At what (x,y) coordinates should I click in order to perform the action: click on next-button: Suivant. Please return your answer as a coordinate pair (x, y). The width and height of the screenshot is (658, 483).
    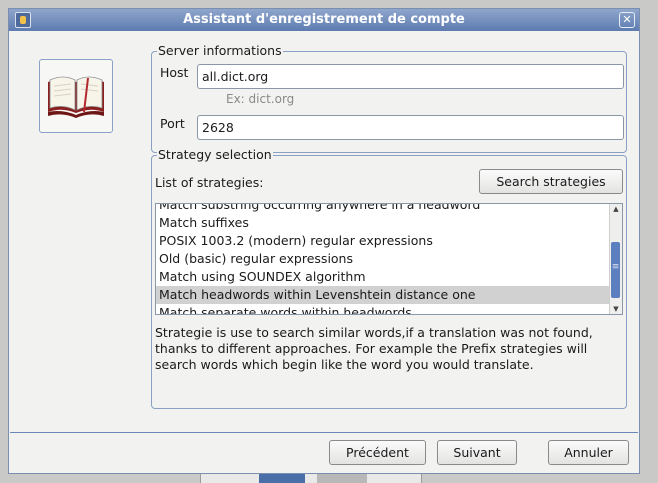
    Looking at the image, I should click on (477, 452).